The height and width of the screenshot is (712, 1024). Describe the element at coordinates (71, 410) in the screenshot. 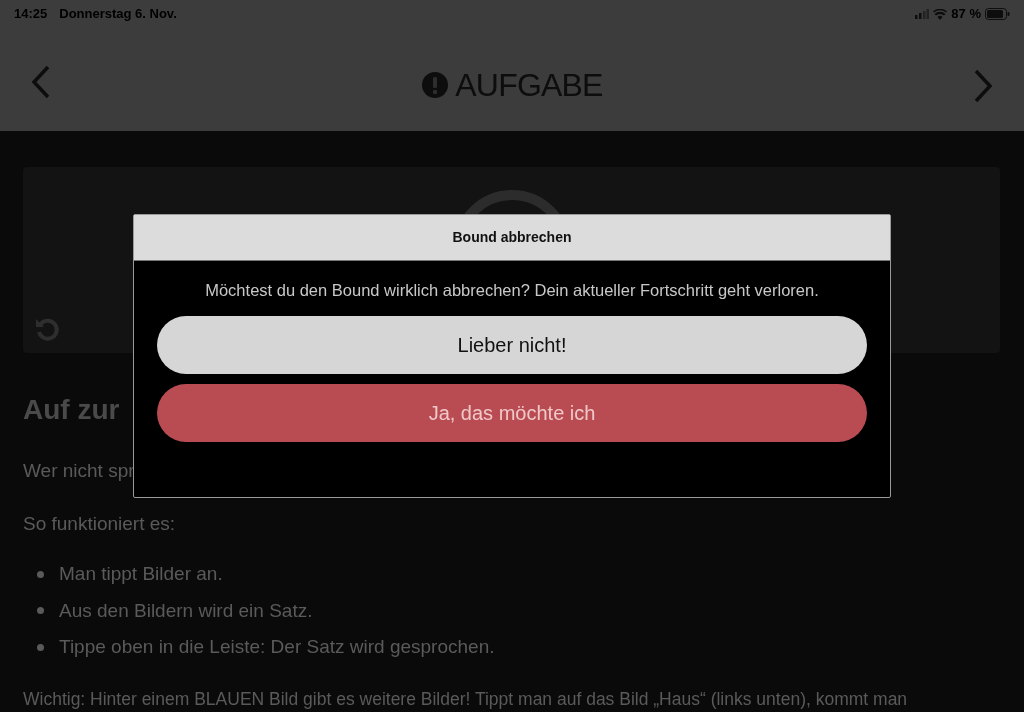

I see `section-heading: Auf zur` at that location.